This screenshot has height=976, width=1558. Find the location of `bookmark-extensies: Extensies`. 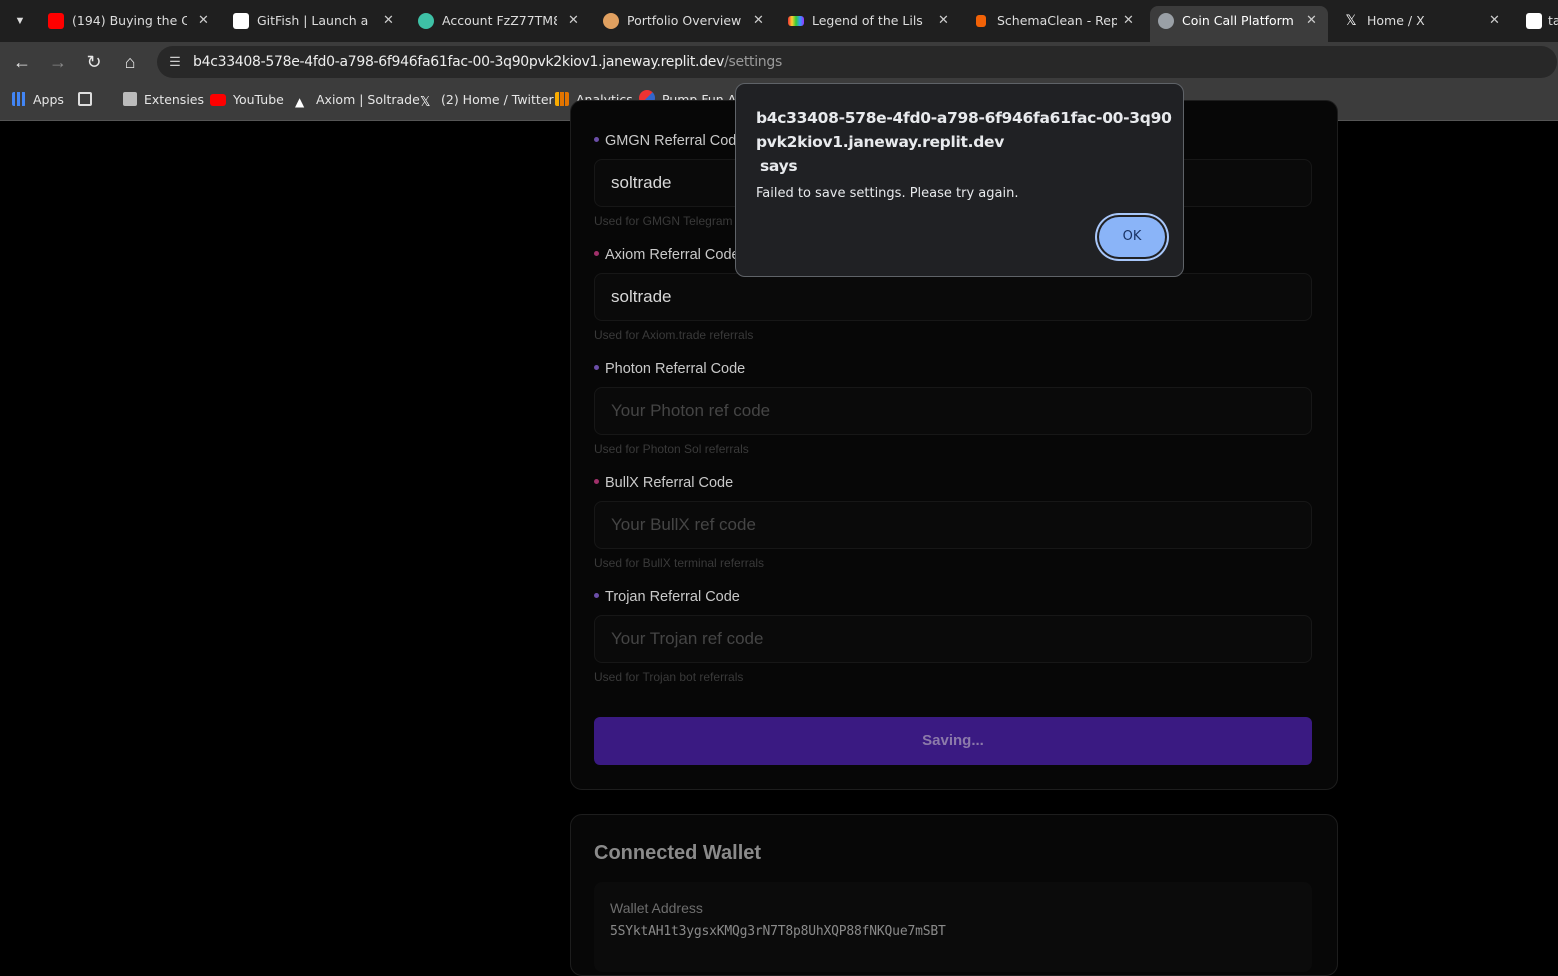

bookmark-extensies: Extensies is located at coordinates (163, 100).